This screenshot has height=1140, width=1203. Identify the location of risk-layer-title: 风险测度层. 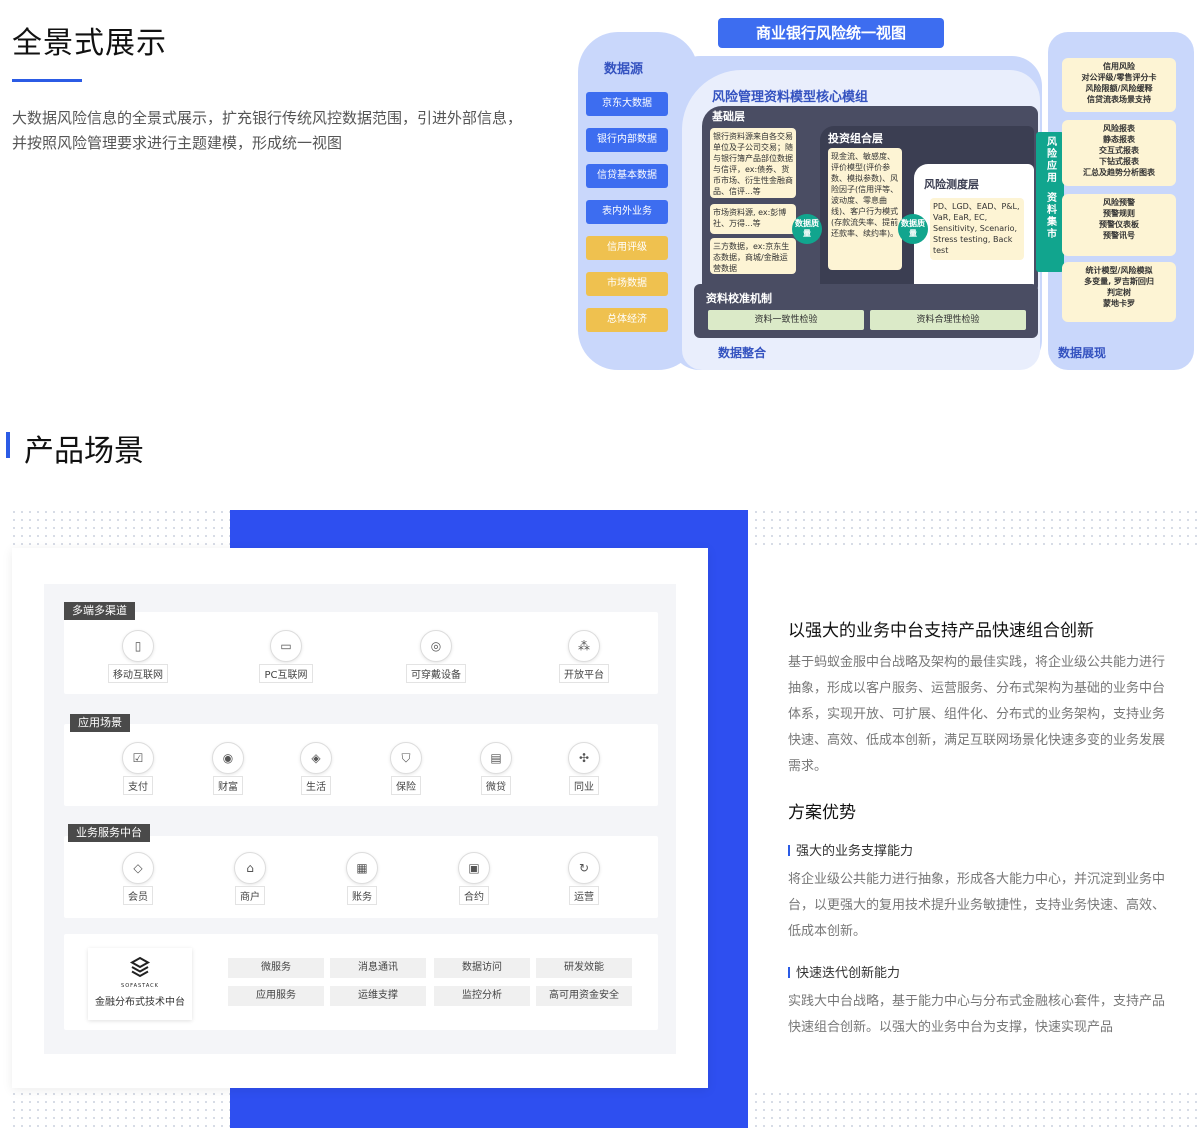
(951, 184).